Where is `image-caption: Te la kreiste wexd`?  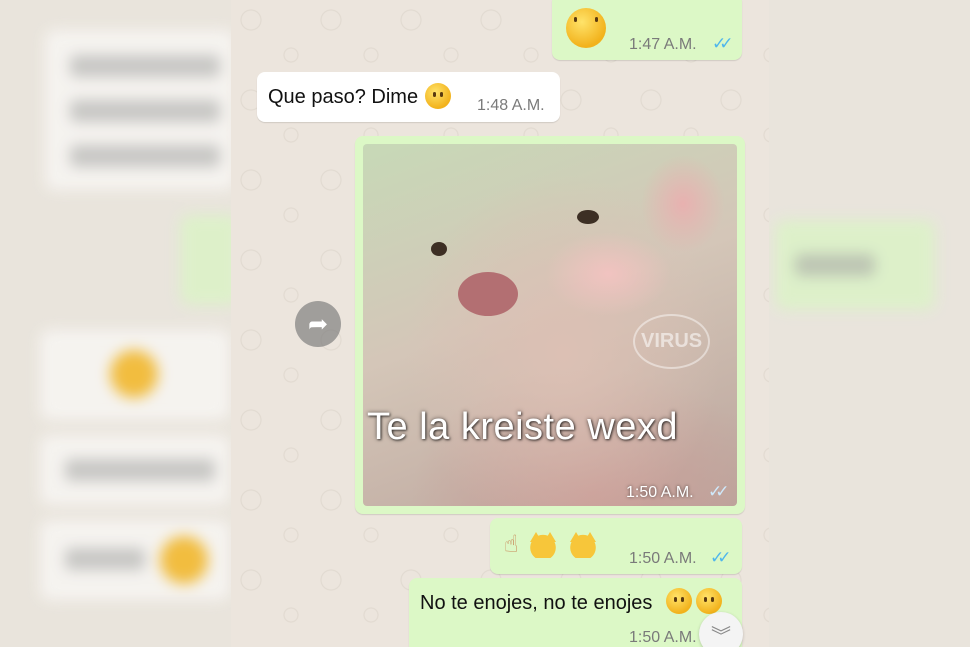 image-caption: Te la kreiste wexd is located at coordinates (523, 427).